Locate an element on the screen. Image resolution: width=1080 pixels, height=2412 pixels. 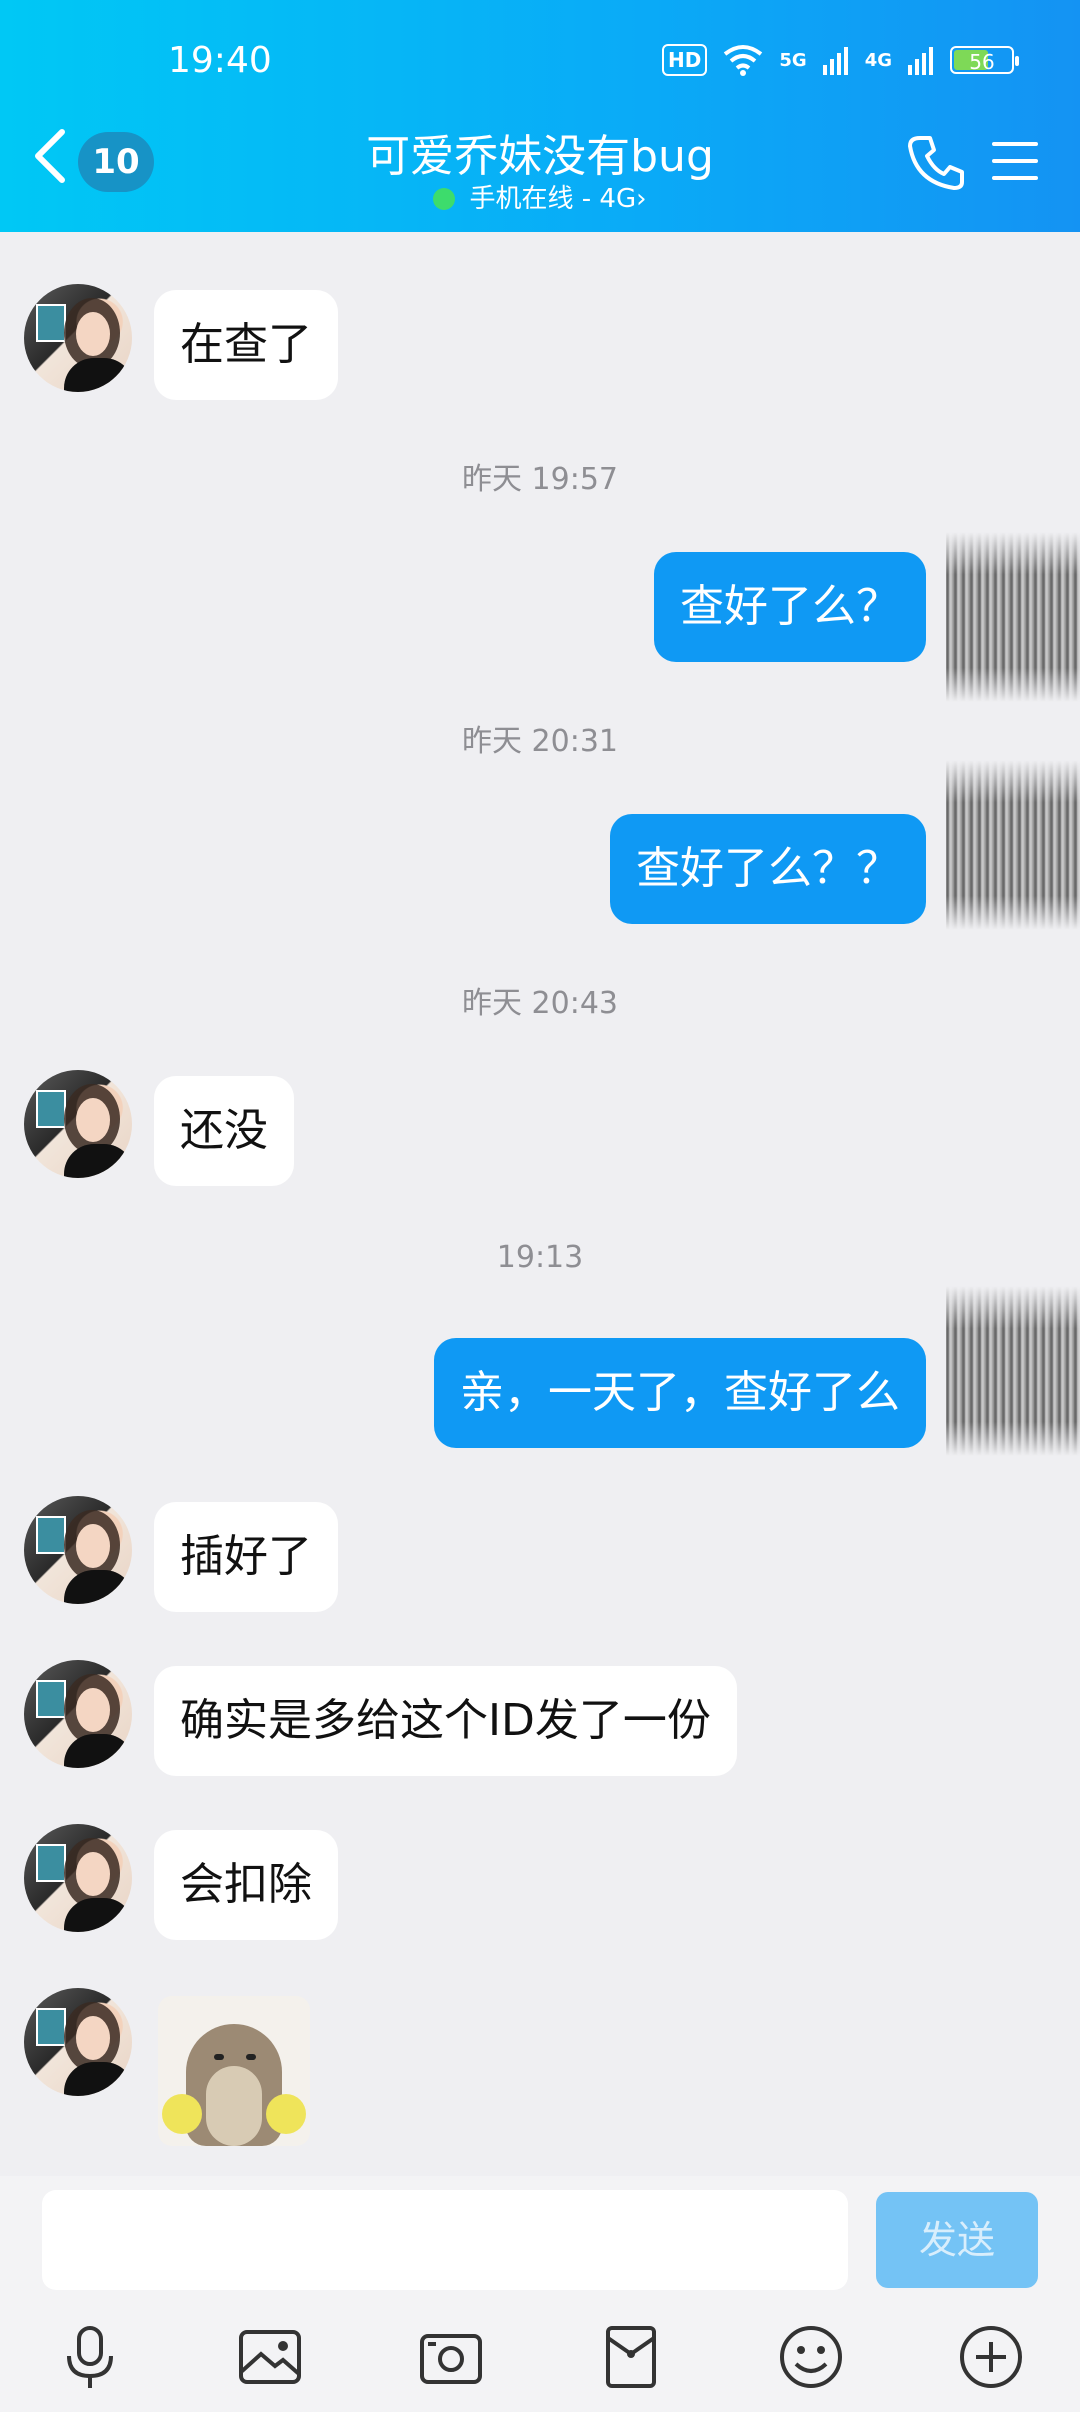
message-timestamp: 昨天 19:57 is located at coordinates (540, 479).